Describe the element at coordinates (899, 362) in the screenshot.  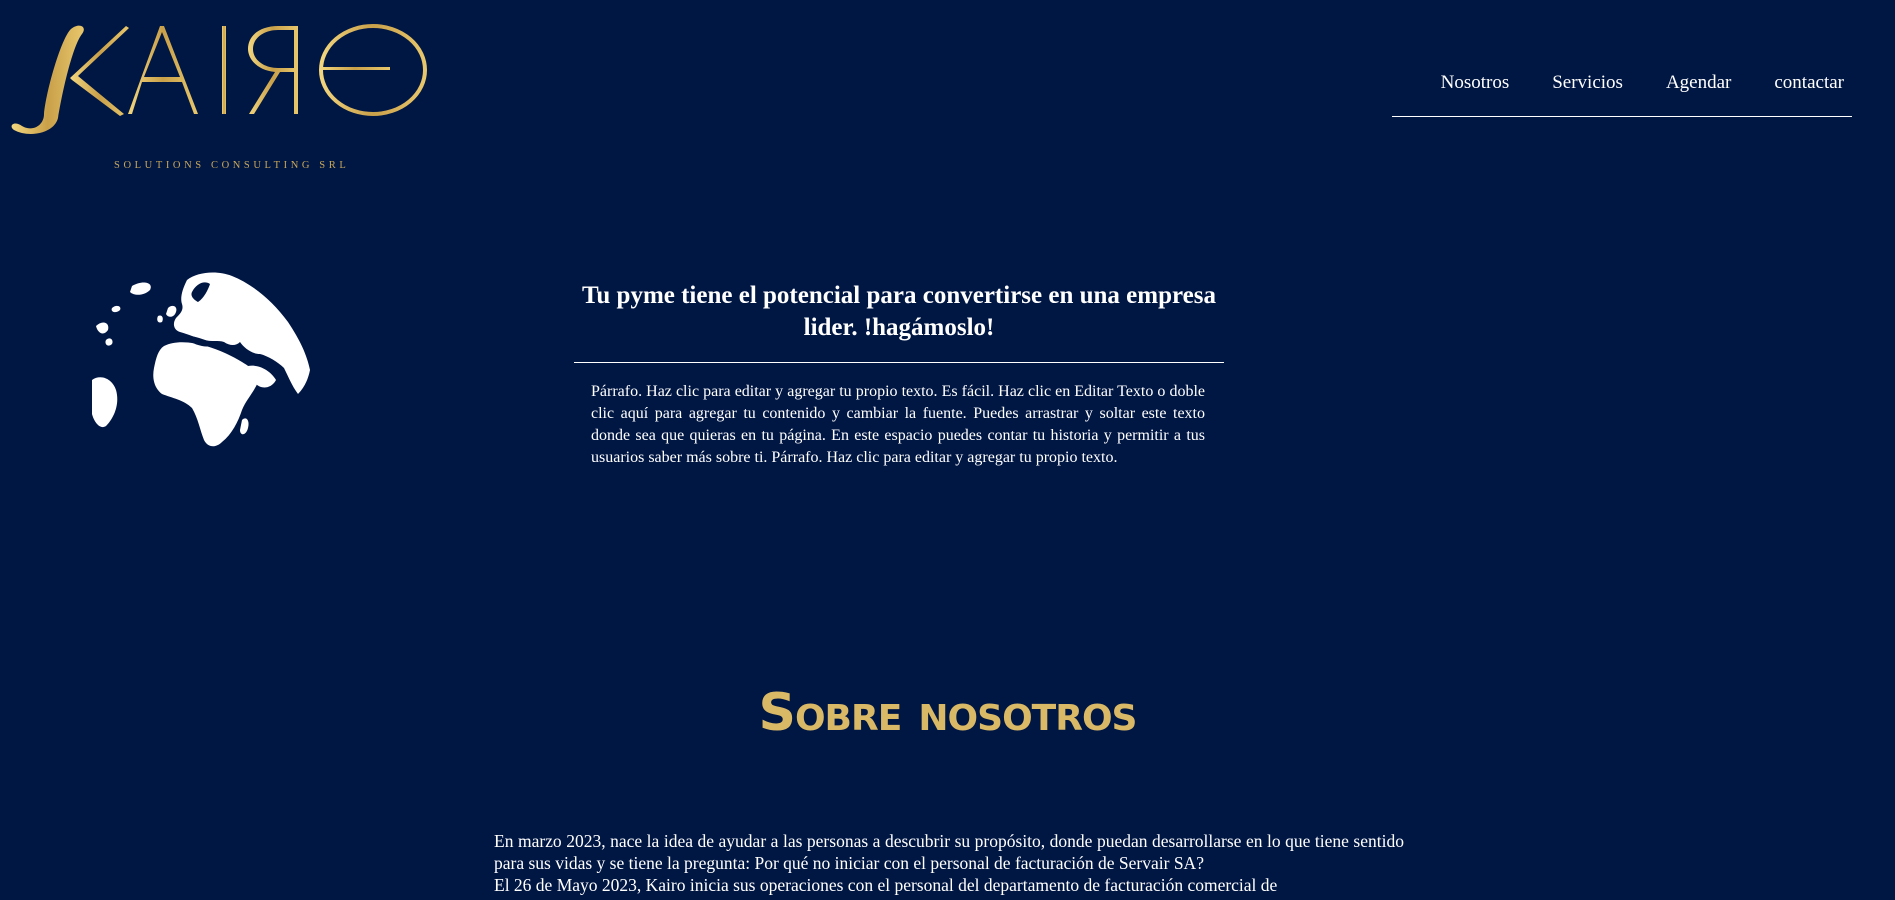
I see `hero-divider` at that location.